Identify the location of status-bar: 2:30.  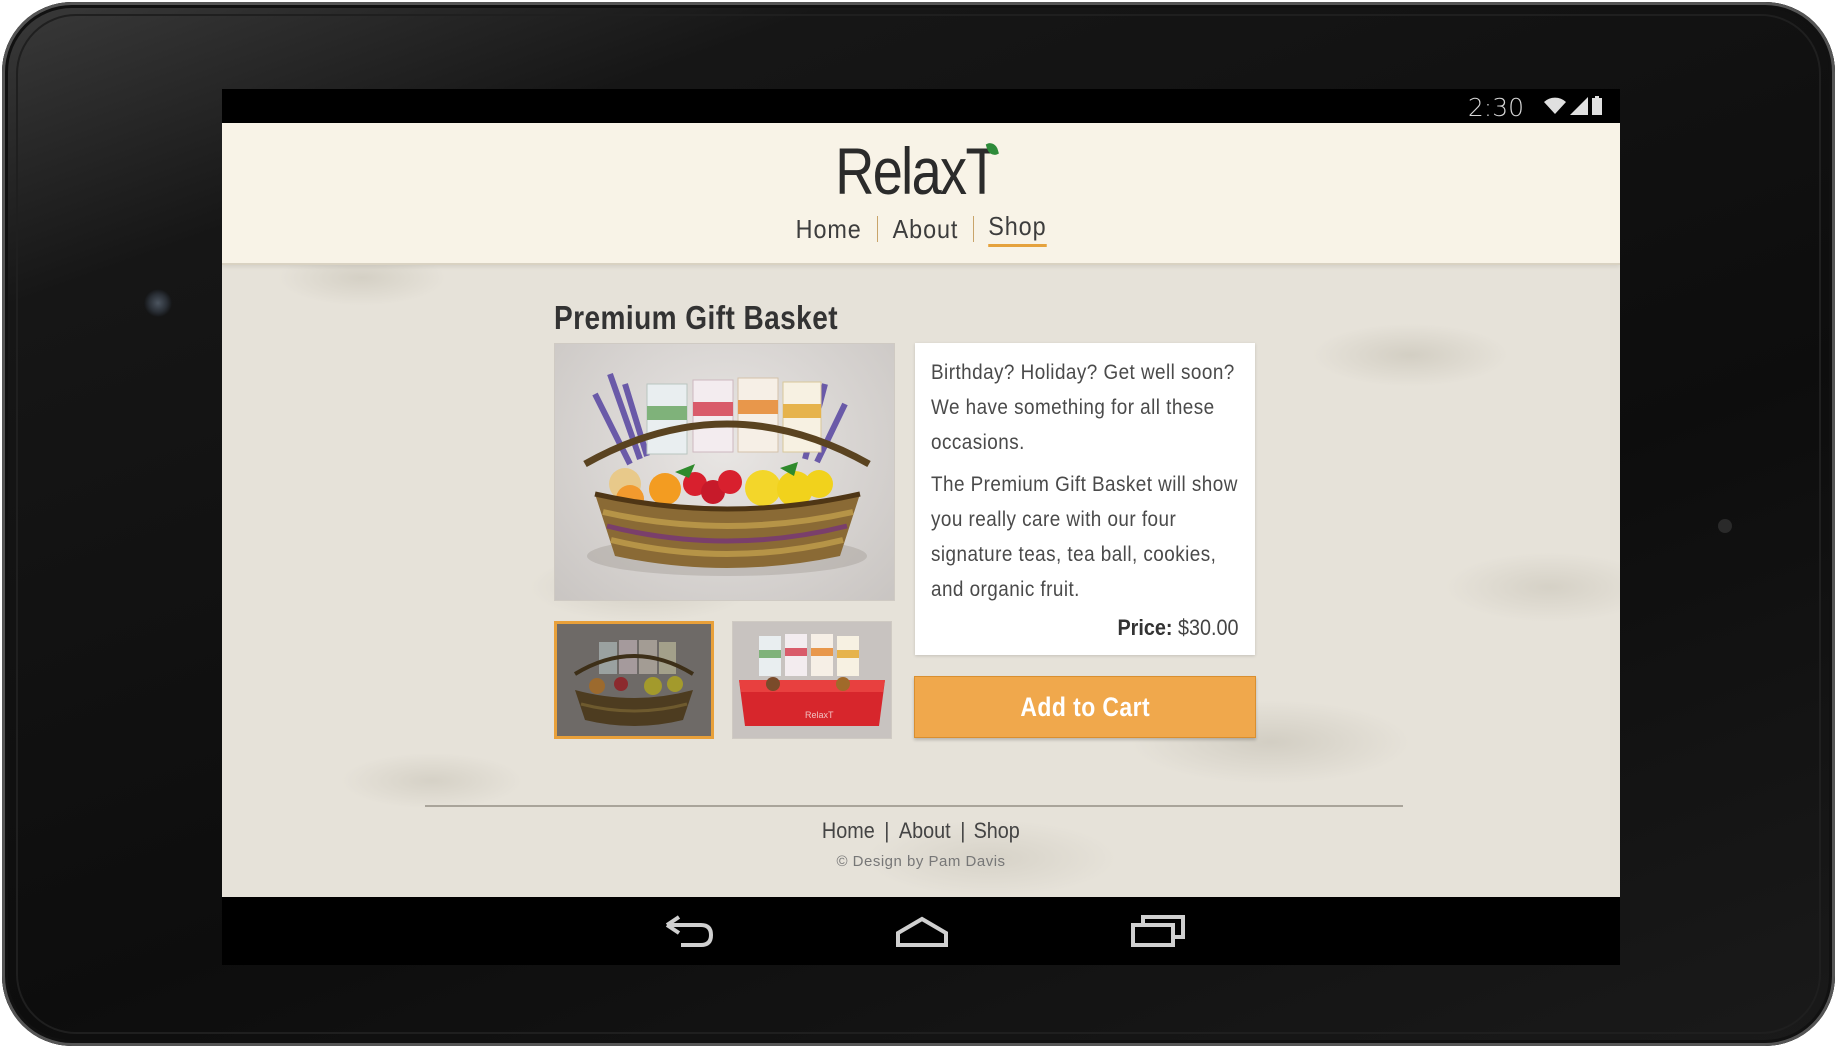
(921, 106).